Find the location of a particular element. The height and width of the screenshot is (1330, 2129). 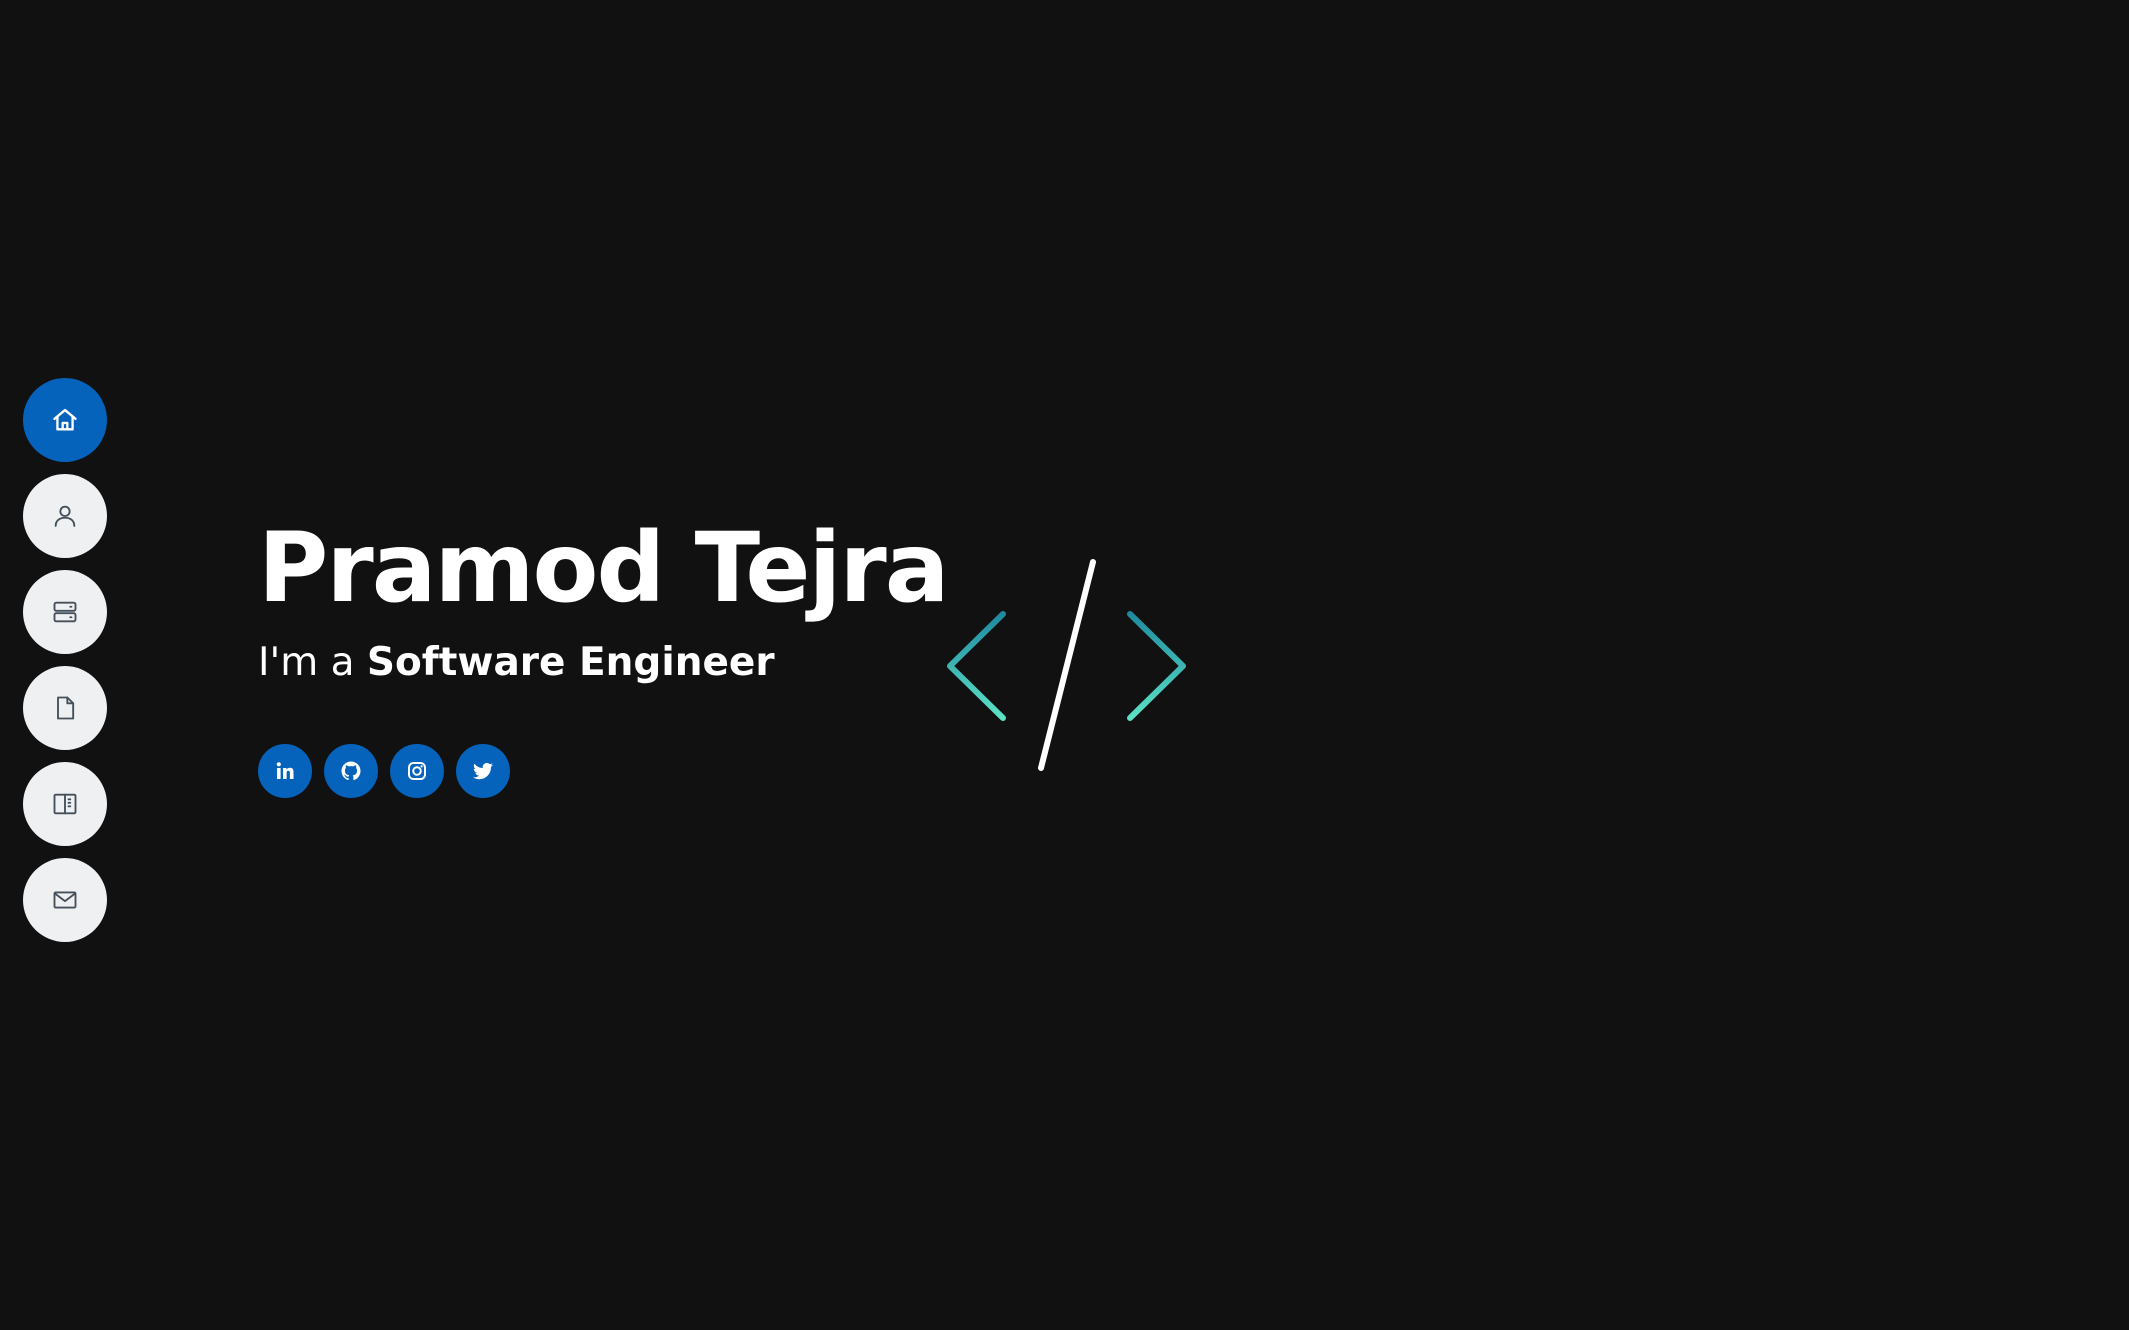

social-links is located at coordinates (390, 771).